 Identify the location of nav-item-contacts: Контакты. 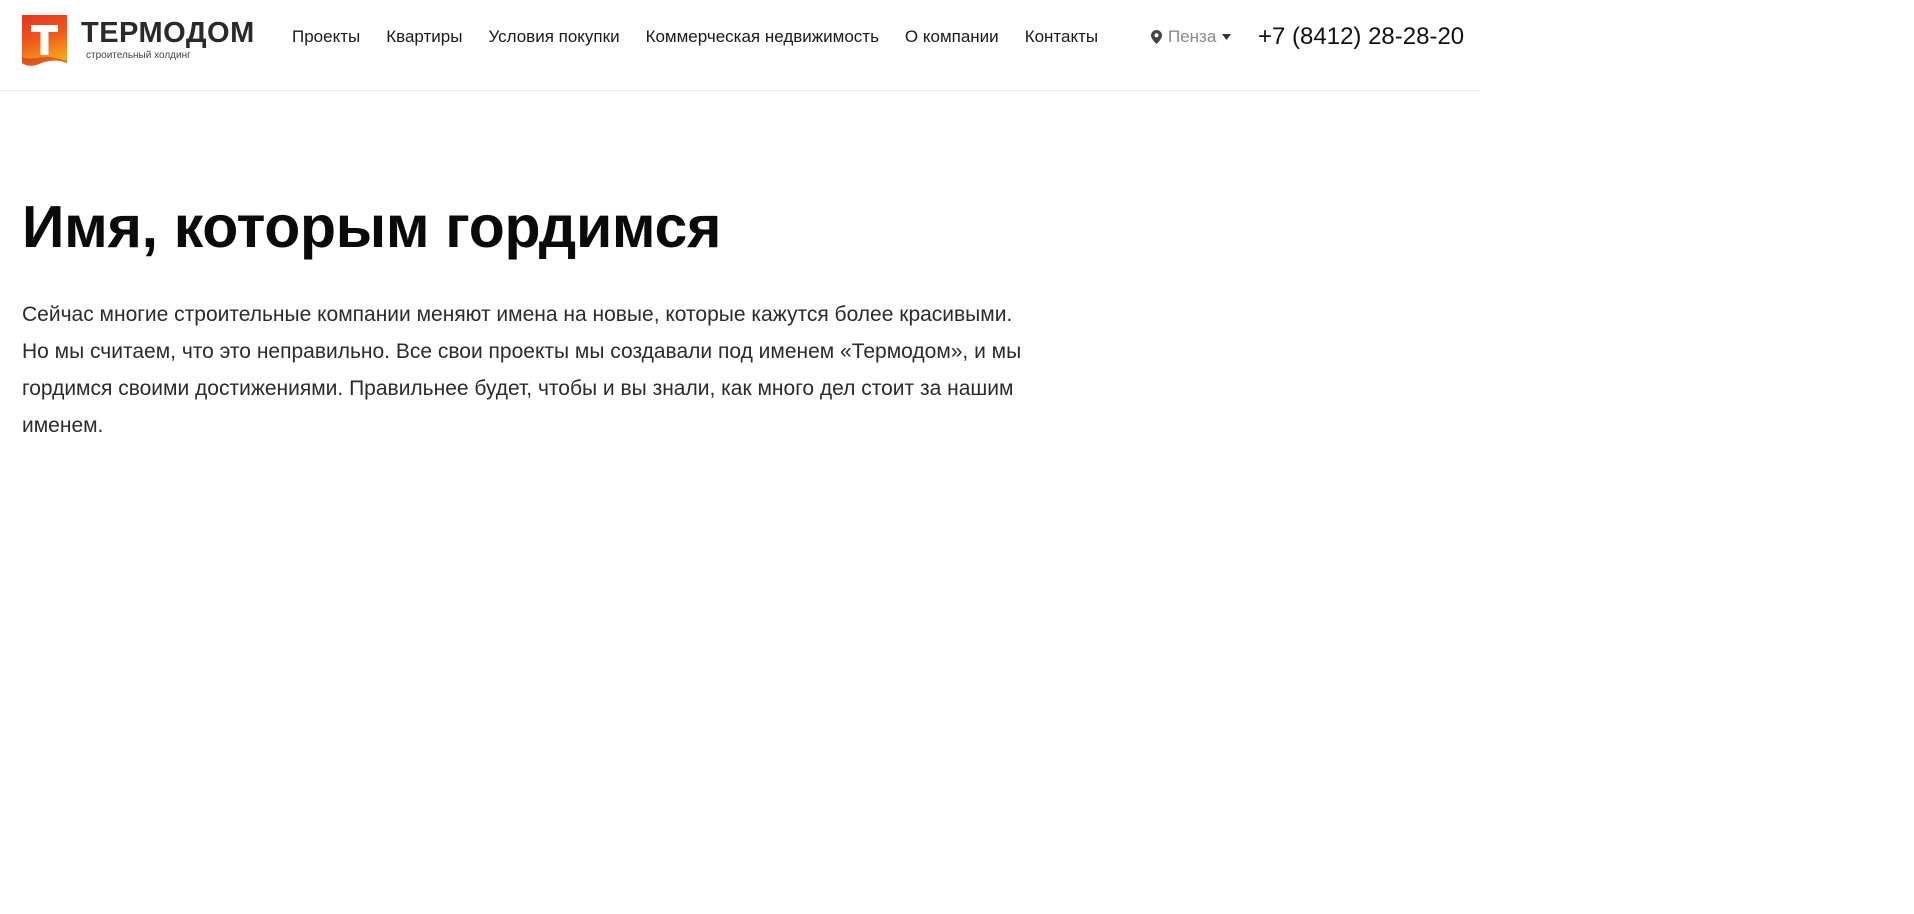
(1061, 37).